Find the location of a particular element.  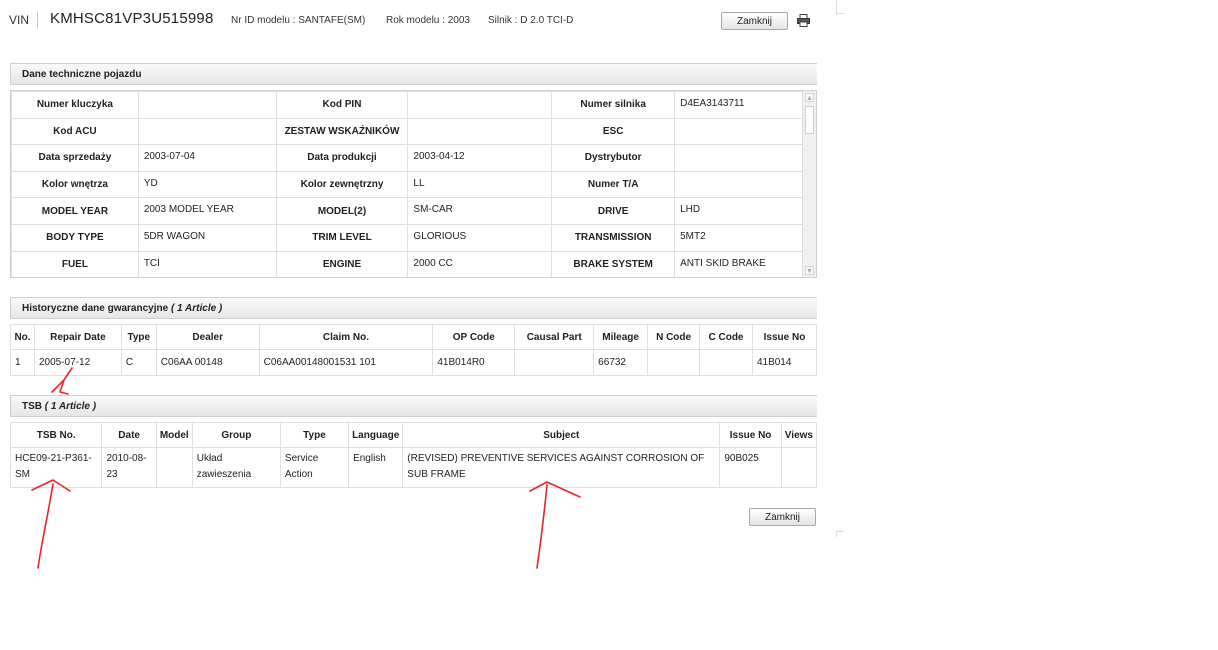

printer-icon is located at coordinates (803, 20).